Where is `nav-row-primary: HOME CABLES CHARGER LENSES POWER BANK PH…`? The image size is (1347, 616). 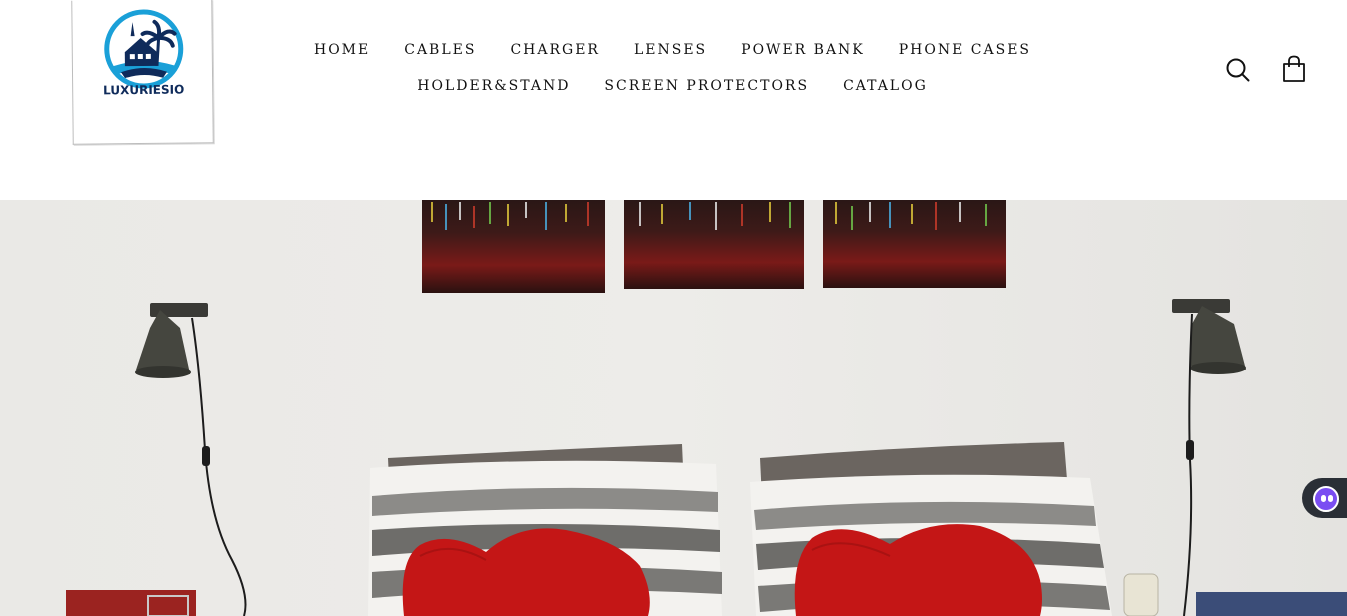 nav-row-primary: HOME CABLES CHARGER LENSES POWER BANK PH… is located at coordinates (671, 51).